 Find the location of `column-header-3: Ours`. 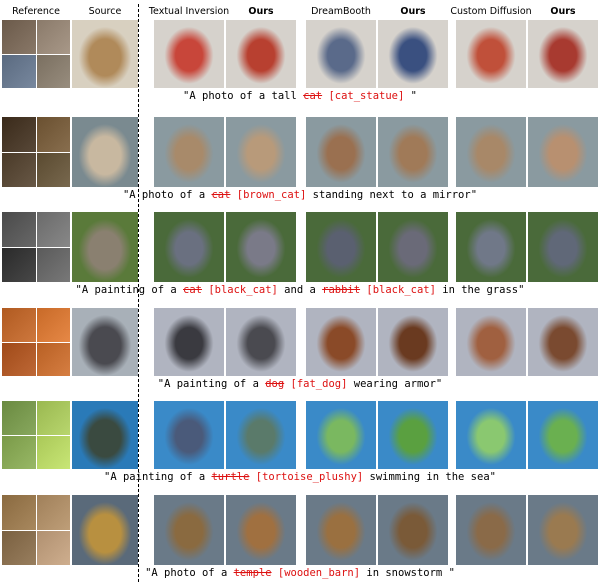

column-header-3: Ours is located at coordinates (261, 11).